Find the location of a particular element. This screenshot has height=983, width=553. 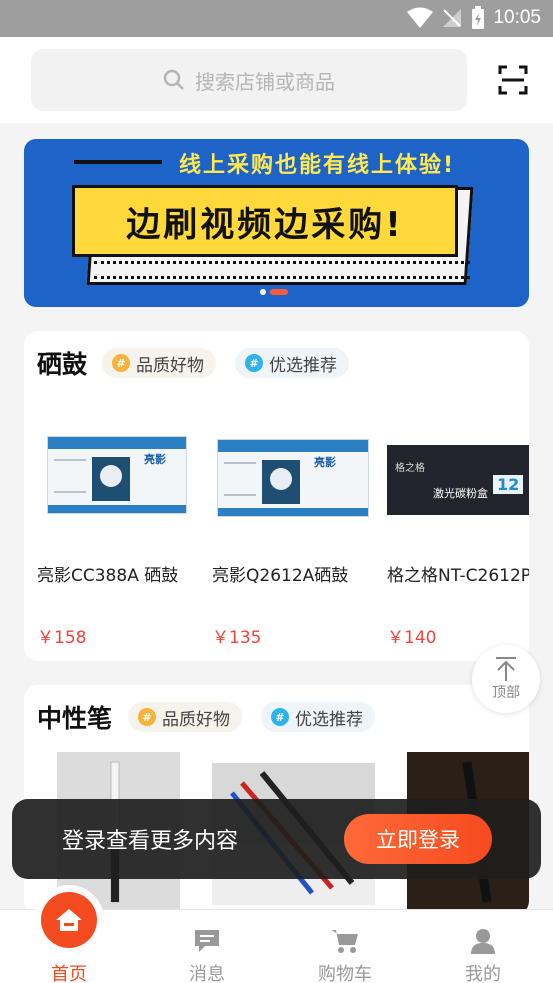

home-icon is located at coordinates (69, 920).